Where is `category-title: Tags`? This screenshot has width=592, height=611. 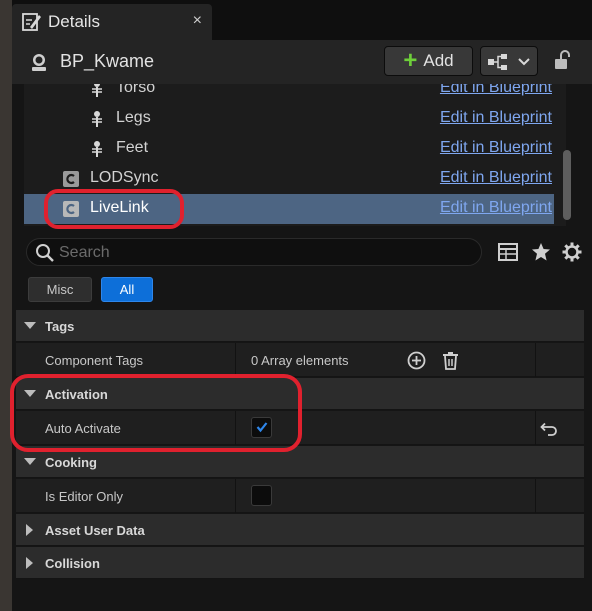 category-title: Tags is located at coordinates (60, 326).